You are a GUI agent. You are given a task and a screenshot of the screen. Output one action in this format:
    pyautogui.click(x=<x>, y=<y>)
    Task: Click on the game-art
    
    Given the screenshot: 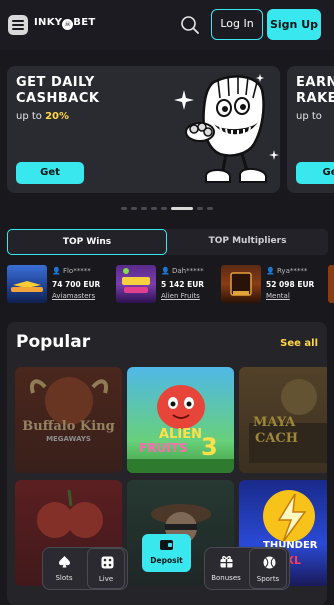 What is the action you would take?
    pyautogui.click(x=180, y=429)
    